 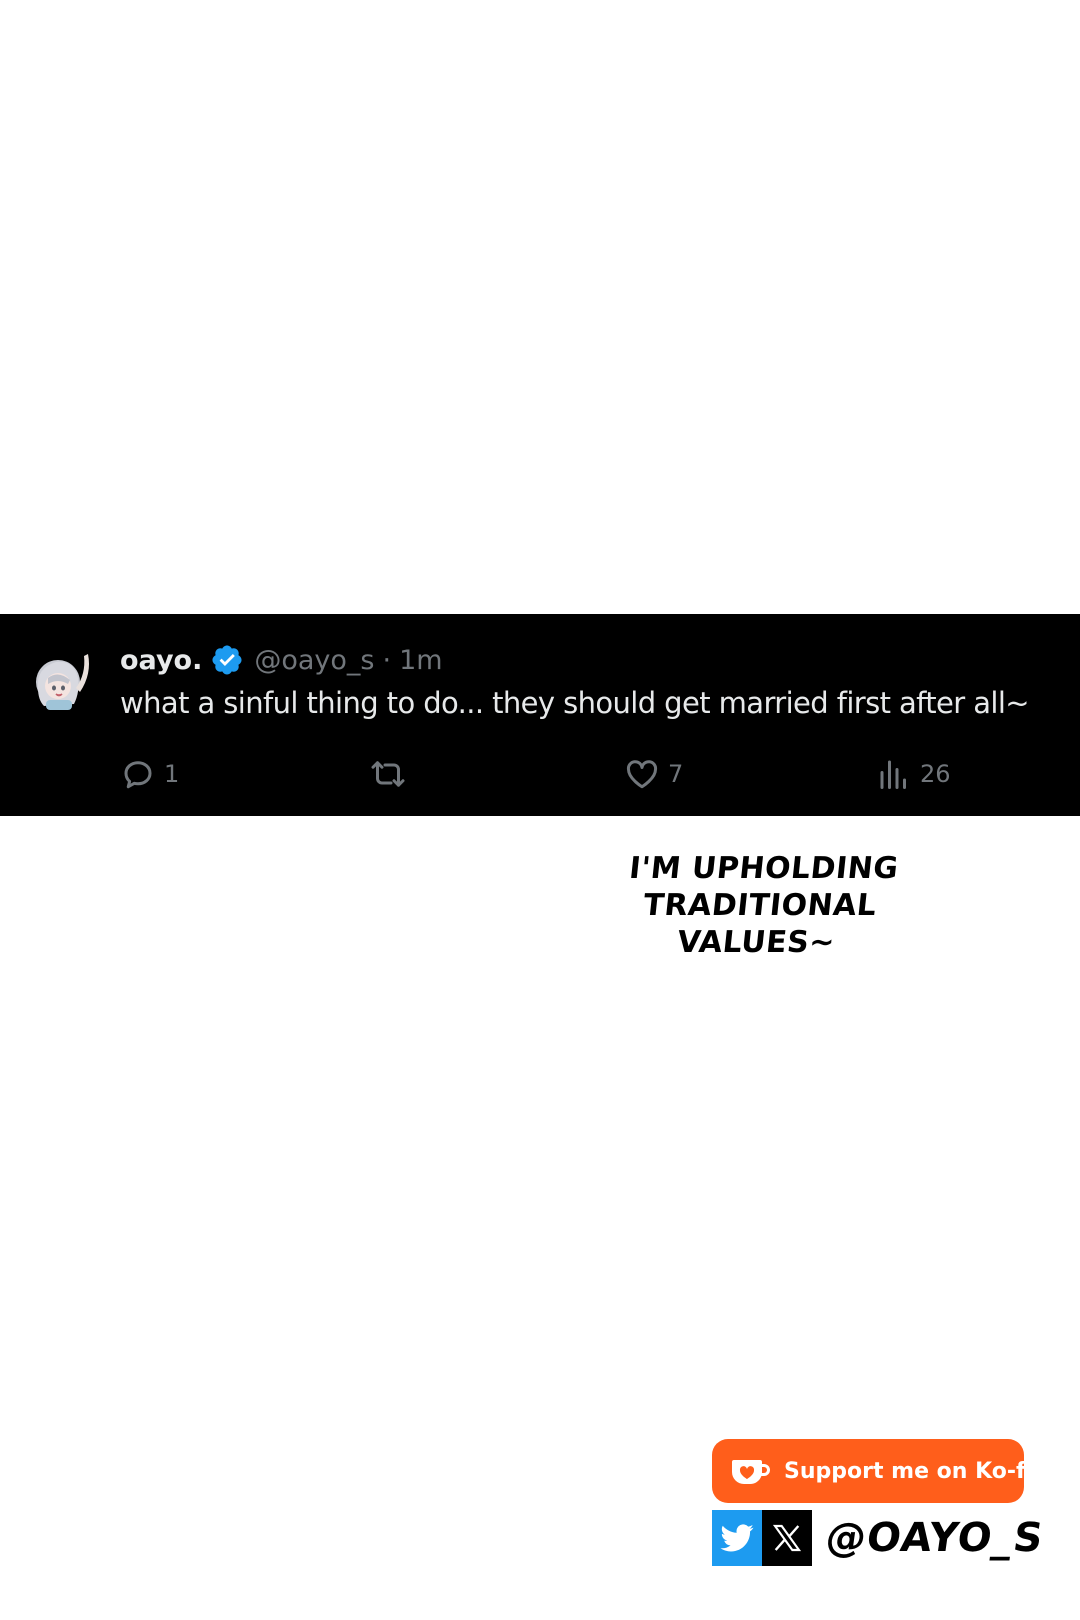 I want to click on reply-button: 1, so click(x=149, y=774).